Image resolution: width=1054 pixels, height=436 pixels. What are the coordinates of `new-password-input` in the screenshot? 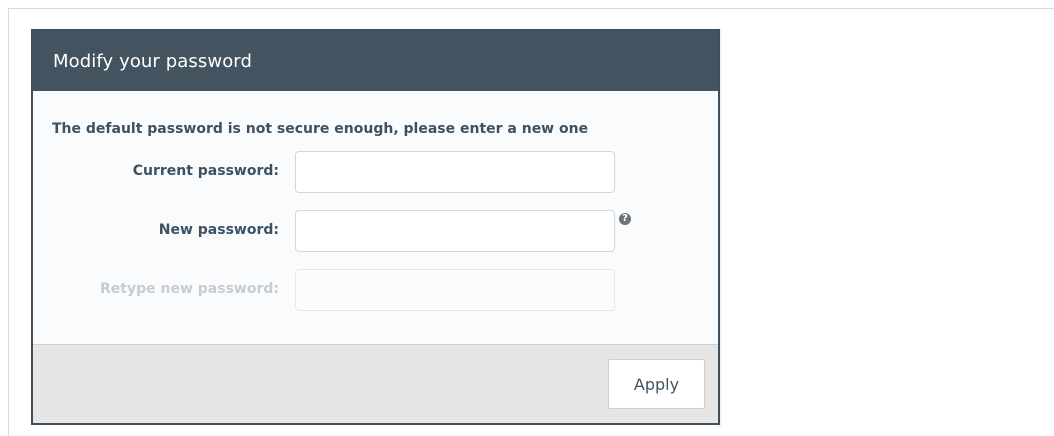 It's located at (455, 231).